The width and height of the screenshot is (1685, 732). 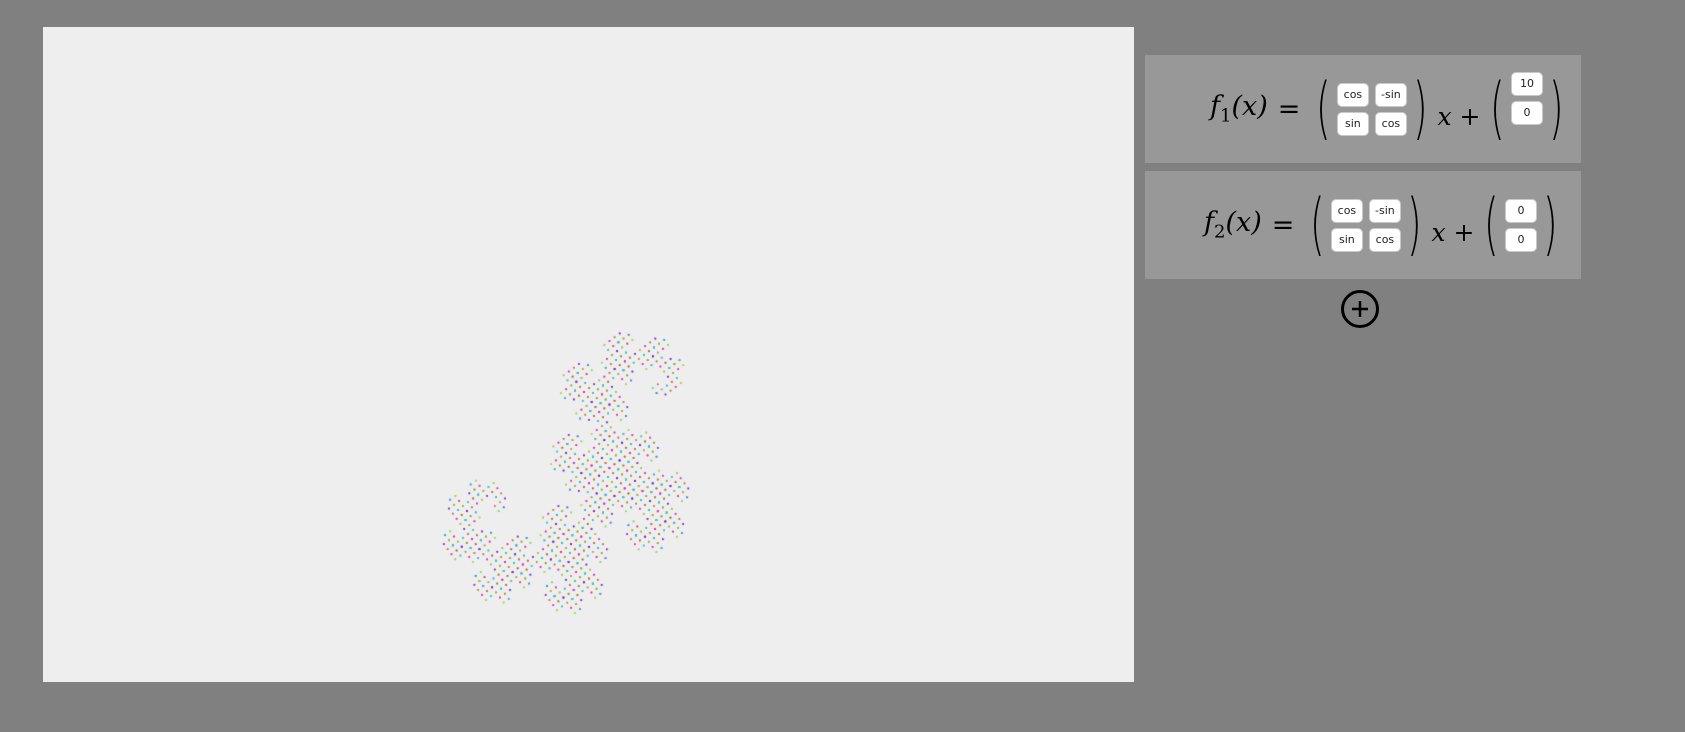 I want to click on transform-equation-2: f2(x) = ( ) x + ( ), so click(x=1384, y=225).